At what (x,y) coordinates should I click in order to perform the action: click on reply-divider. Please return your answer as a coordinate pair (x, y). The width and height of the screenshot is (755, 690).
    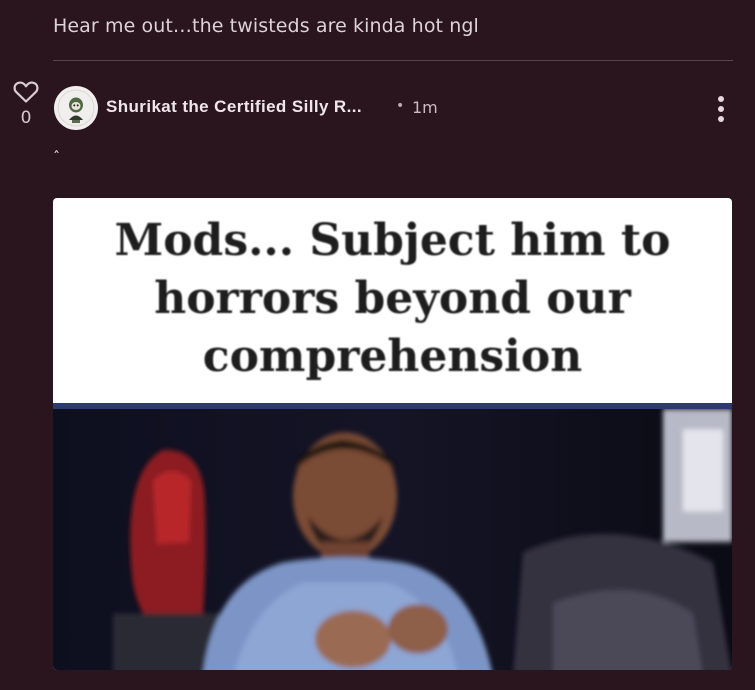
    Looking at the image, I should click on (393, 60).